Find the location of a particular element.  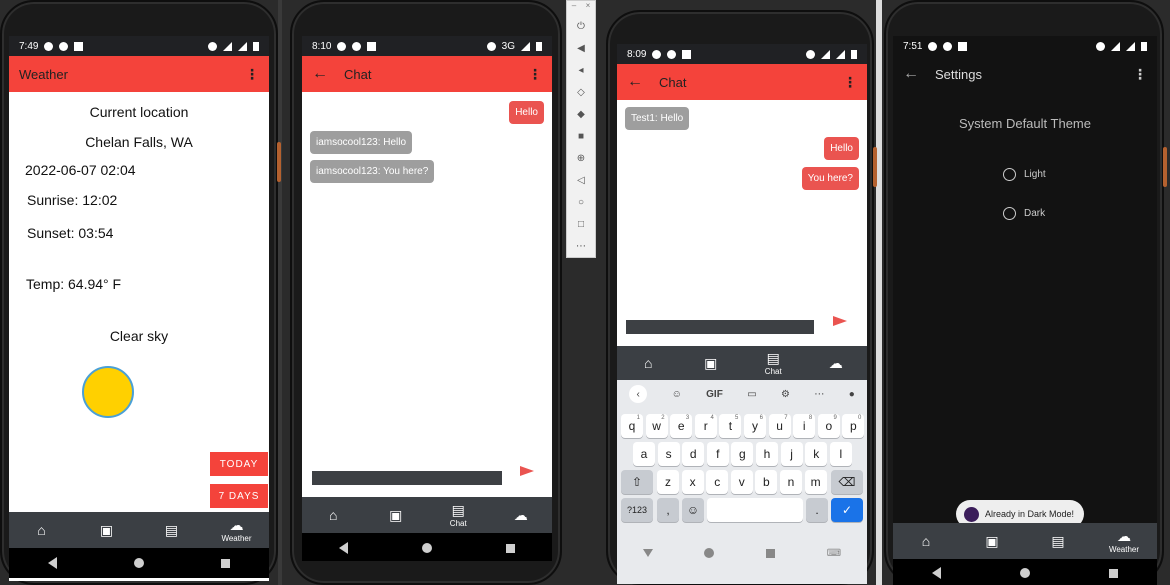

key-u: u7 is located at coordinates (779, 426).